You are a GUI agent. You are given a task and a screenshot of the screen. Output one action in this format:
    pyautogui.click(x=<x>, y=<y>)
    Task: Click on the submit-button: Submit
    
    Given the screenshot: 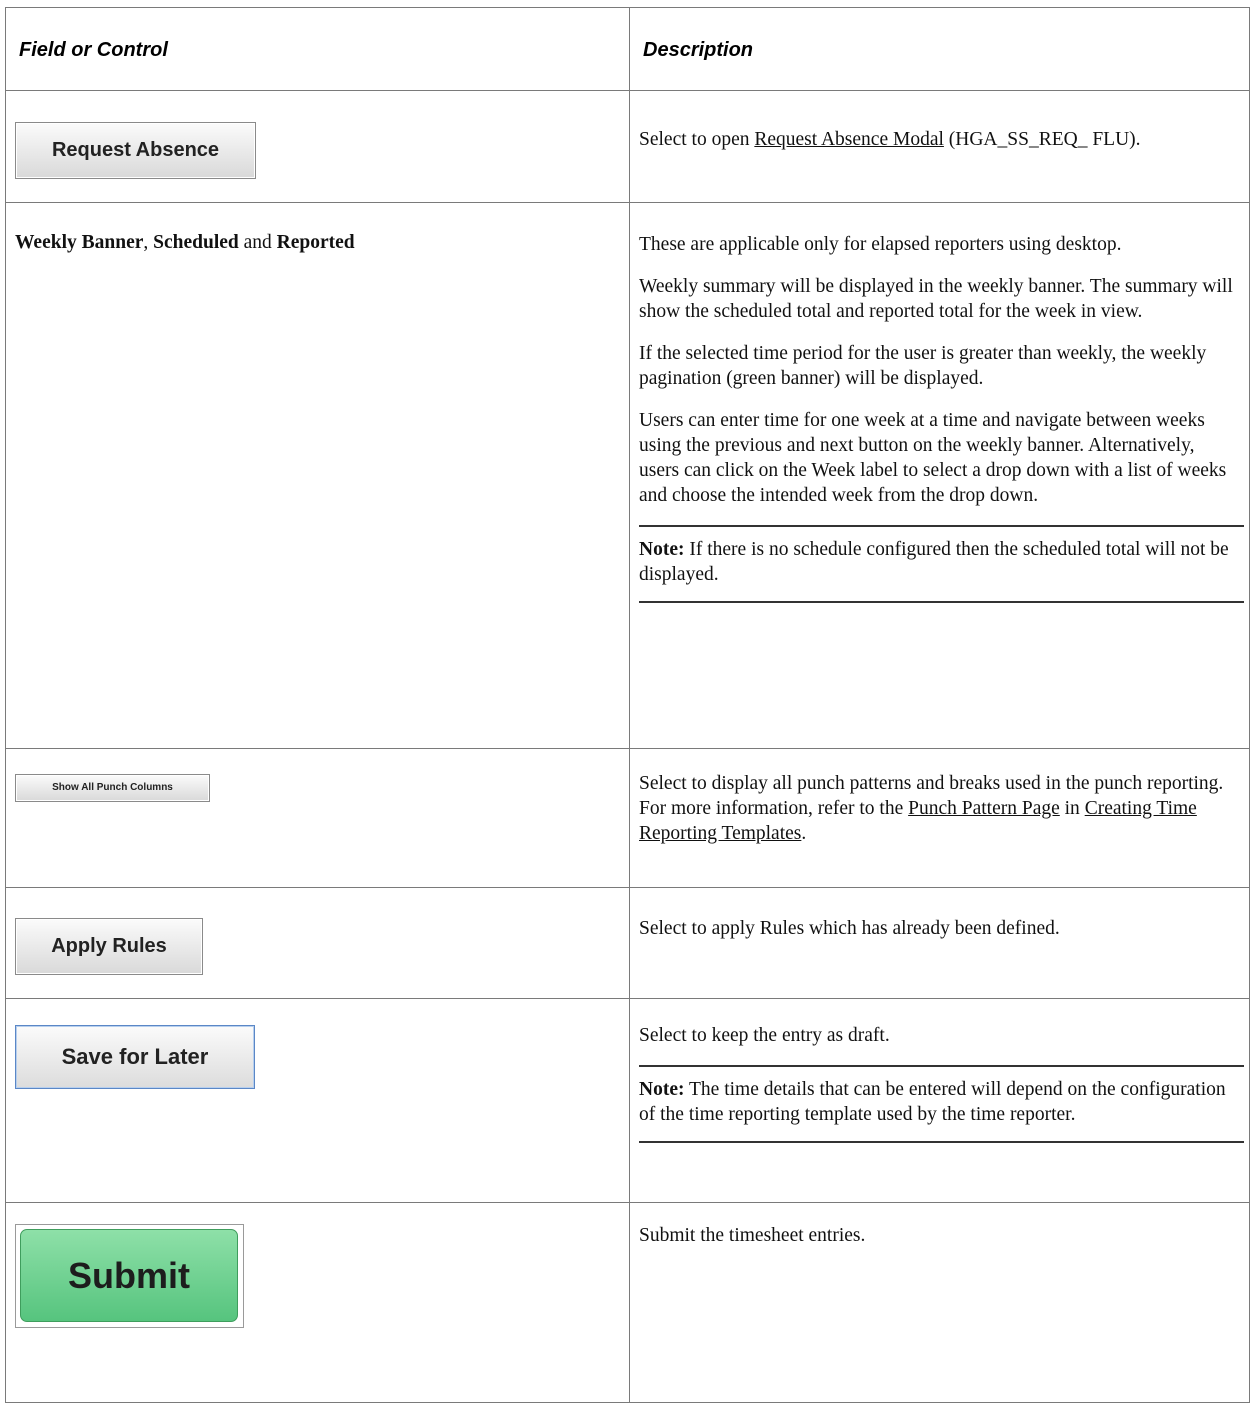 What is the action you would take?
    pyautogui.click(x=129, y=1275)
    